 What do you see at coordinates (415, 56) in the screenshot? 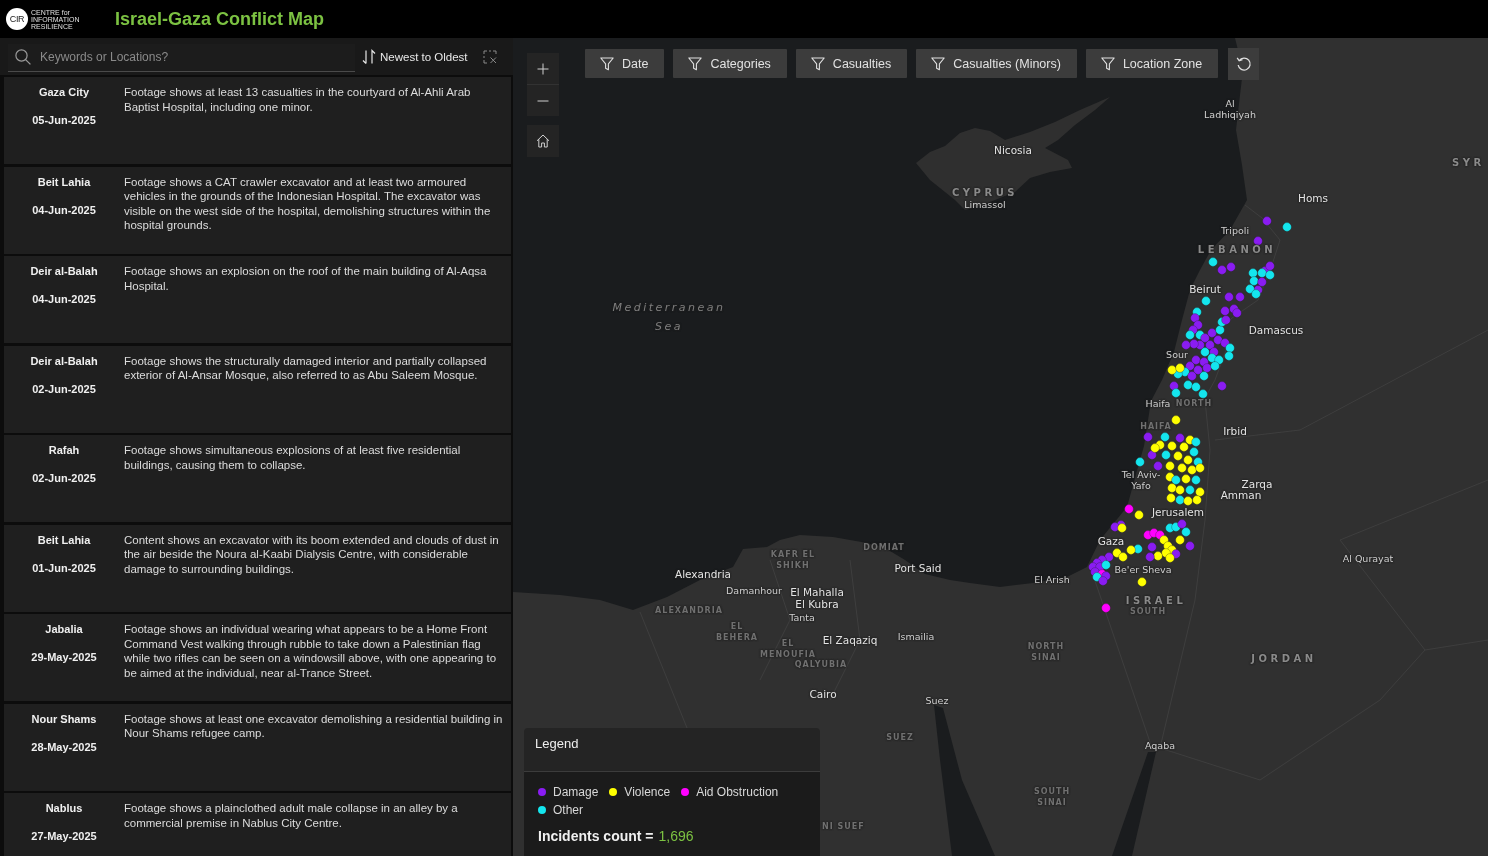
I see `sort-button: Newest to Oldest` at bounding box center [415, 56].